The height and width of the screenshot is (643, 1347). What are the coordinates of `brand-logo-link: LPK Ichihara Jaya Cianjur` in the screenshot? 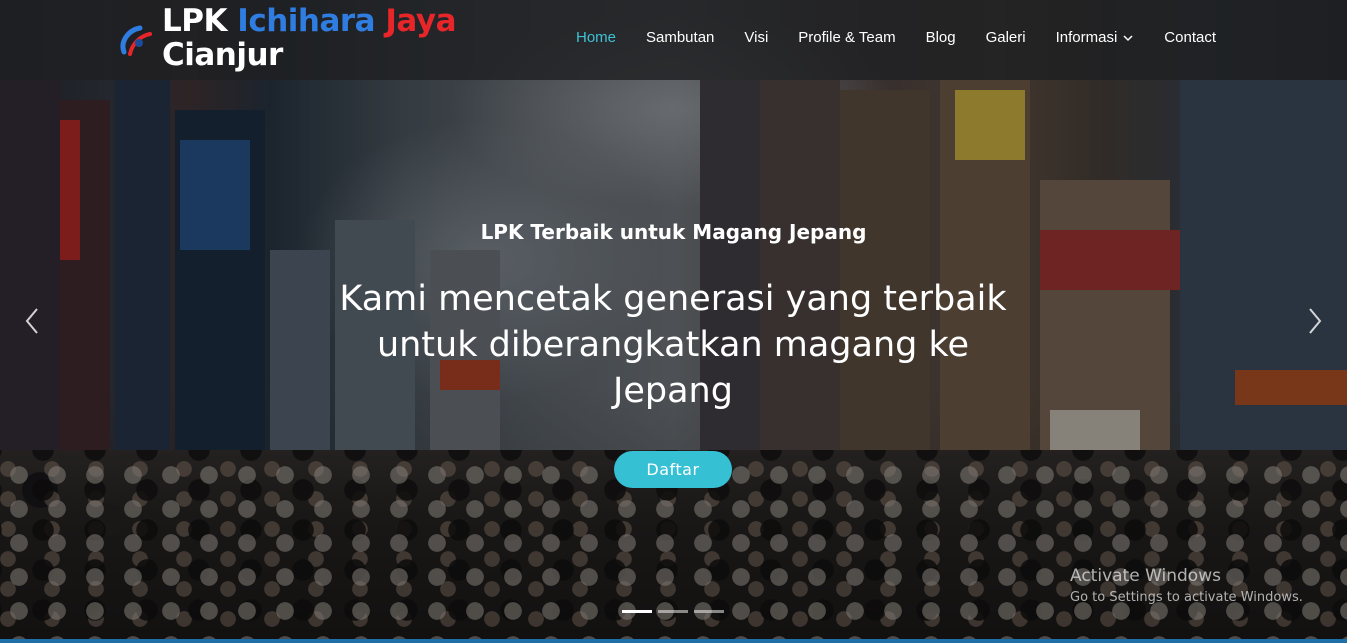 It's located at (287, 40).